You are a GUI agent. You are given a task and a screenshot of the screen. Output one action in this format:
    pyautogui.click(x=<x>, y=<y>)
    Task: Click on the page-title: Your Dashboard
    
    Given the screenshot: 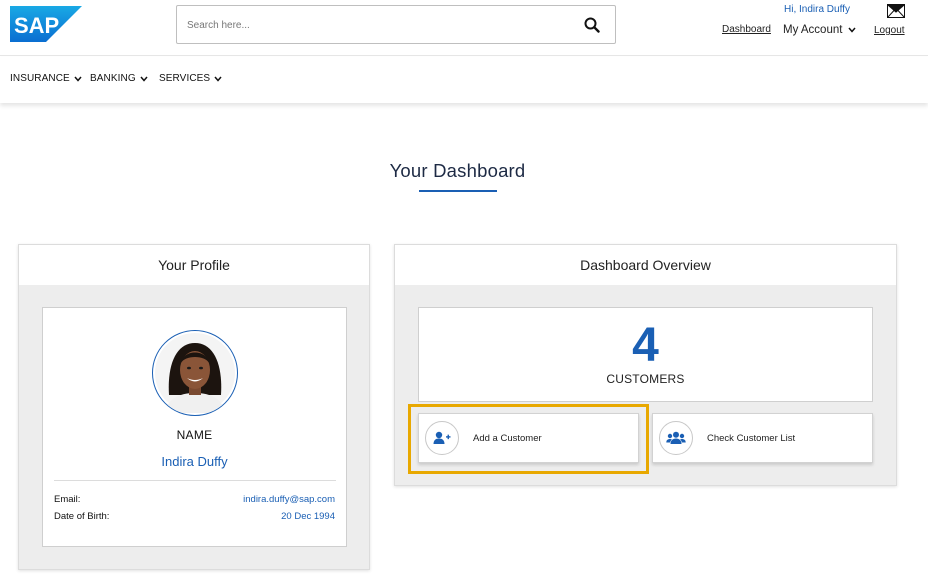 What is the action you would take?
    pyautogui.click(x=457, y=170)
    